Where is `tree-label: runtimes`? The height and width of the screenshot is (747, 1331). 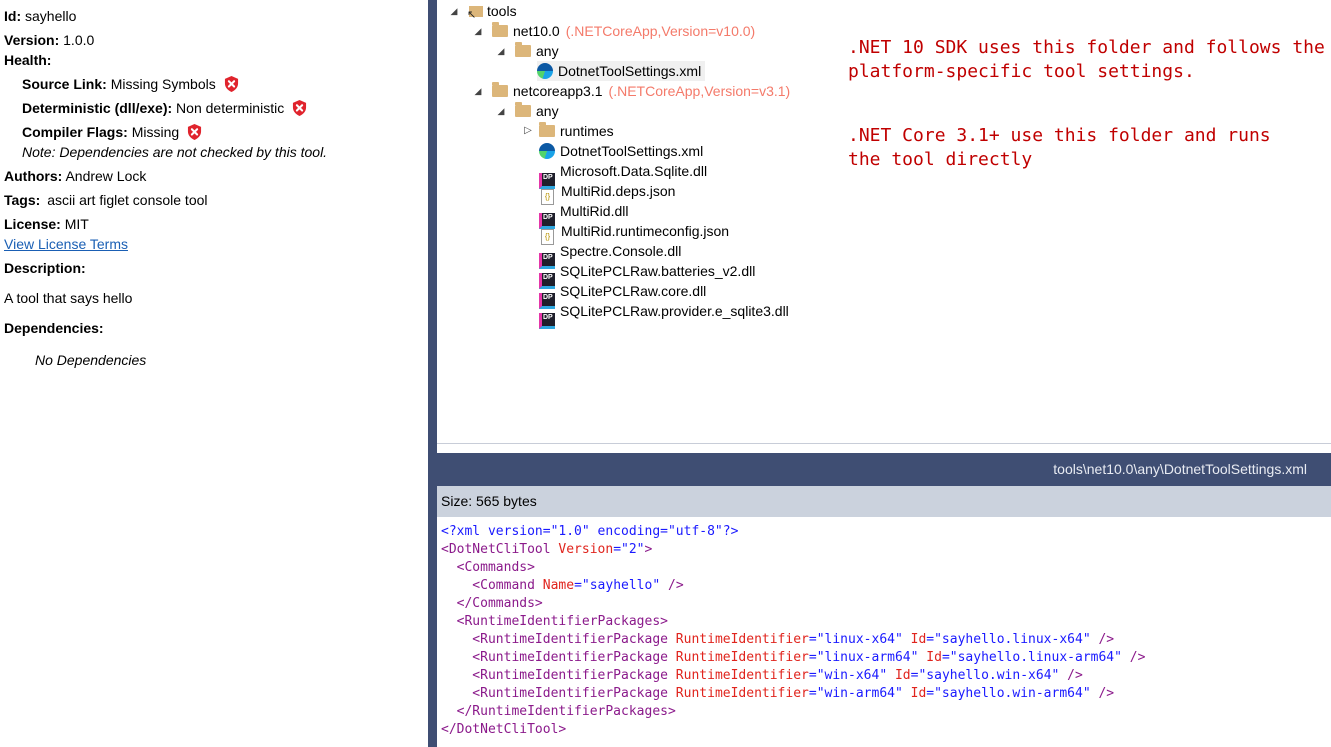
tree-label: runtimes is located at coordinates (587, 131).